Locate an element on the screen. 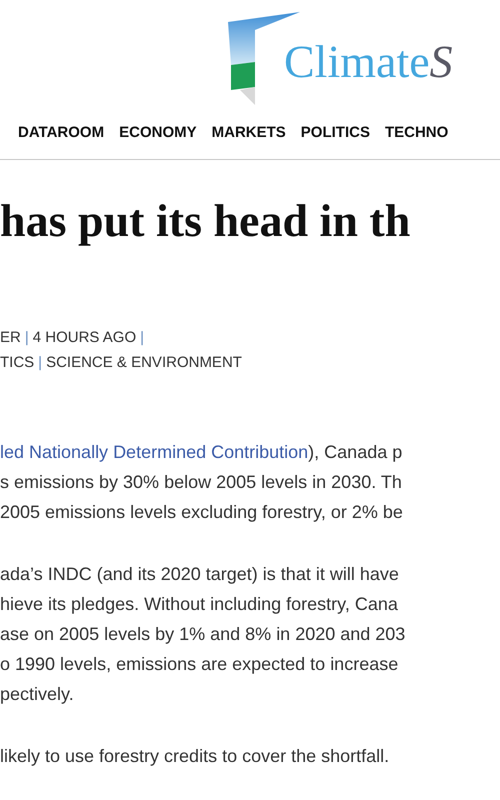 The height and width of the screenshot is (800, 500). text-fragment: ), Canada p is located at coordinates (355, 452).